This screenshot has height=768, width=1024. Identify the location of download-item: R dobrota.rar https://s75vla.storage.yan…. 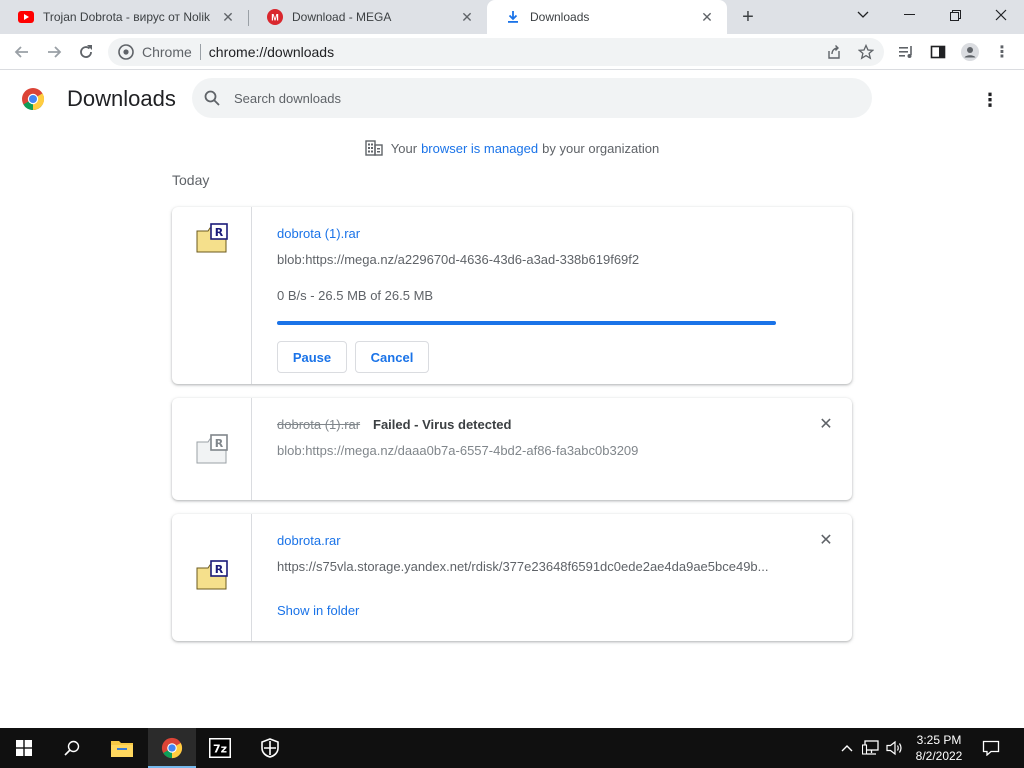
(512, 577).